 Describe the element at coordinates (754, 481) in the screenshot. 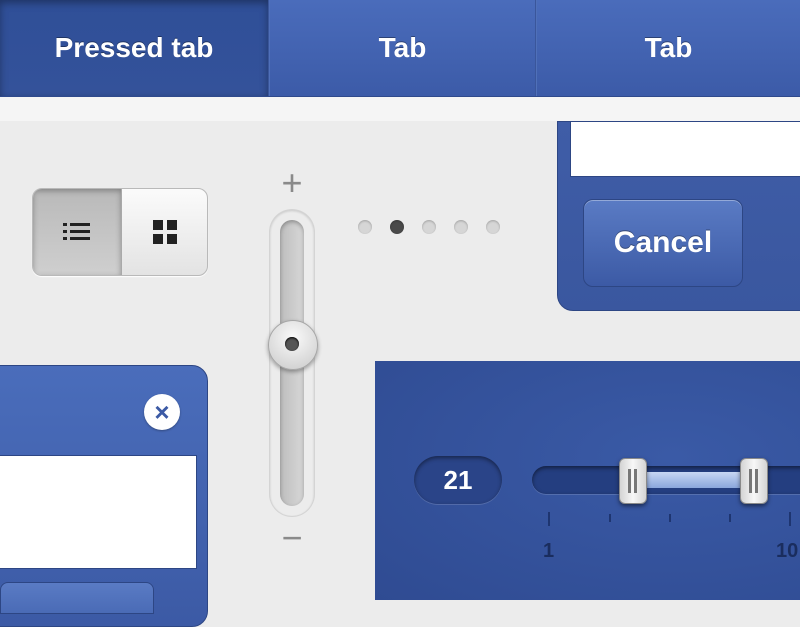

I see `range-slider-handle-max` at that location.